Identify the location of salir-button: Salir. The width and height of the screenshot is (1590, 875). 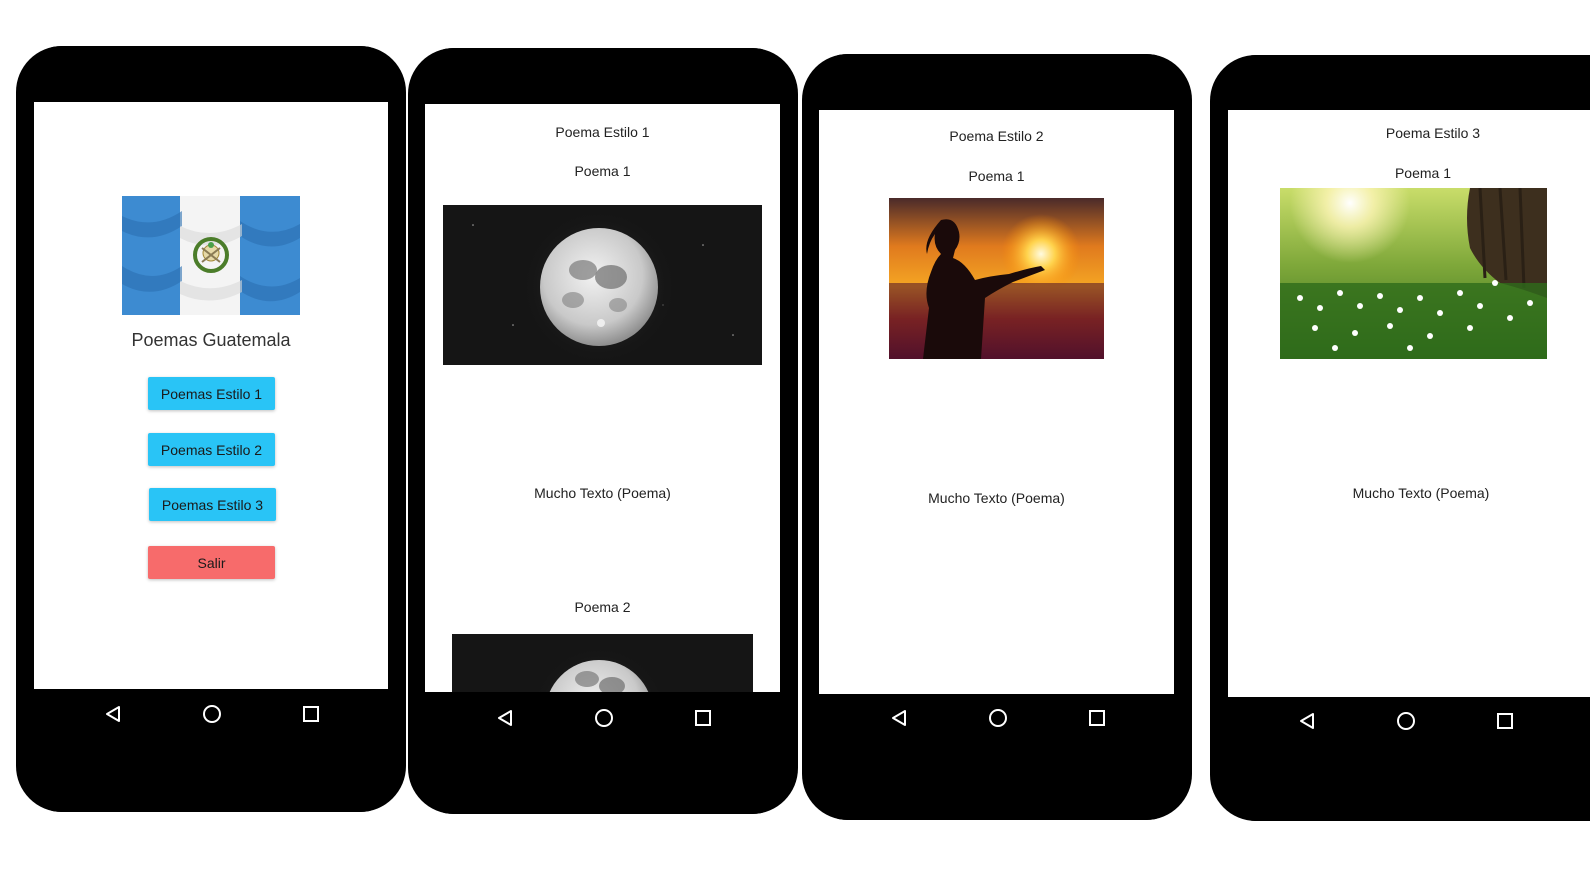
(211, 562).